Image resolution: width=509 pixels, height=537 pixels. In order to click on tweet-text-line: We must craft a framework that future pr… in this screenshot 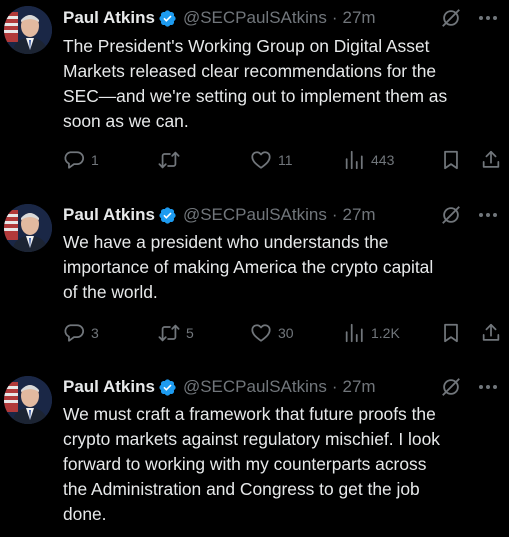, I will do `click(249, 414)`.